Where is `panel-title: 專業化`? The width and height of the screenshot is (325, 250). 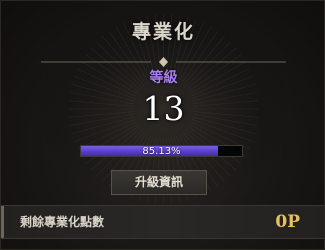 panel-title: 專業化 is located at coordinates (163, 32).